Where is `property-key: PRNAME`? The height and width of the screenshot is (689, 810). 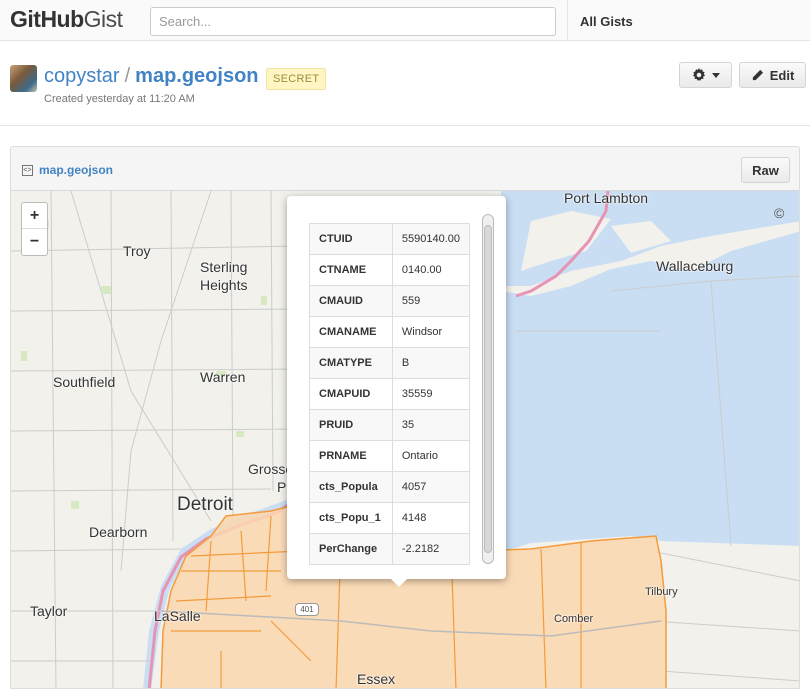
property-key: PRNAME is located at coordinates (351, 456).